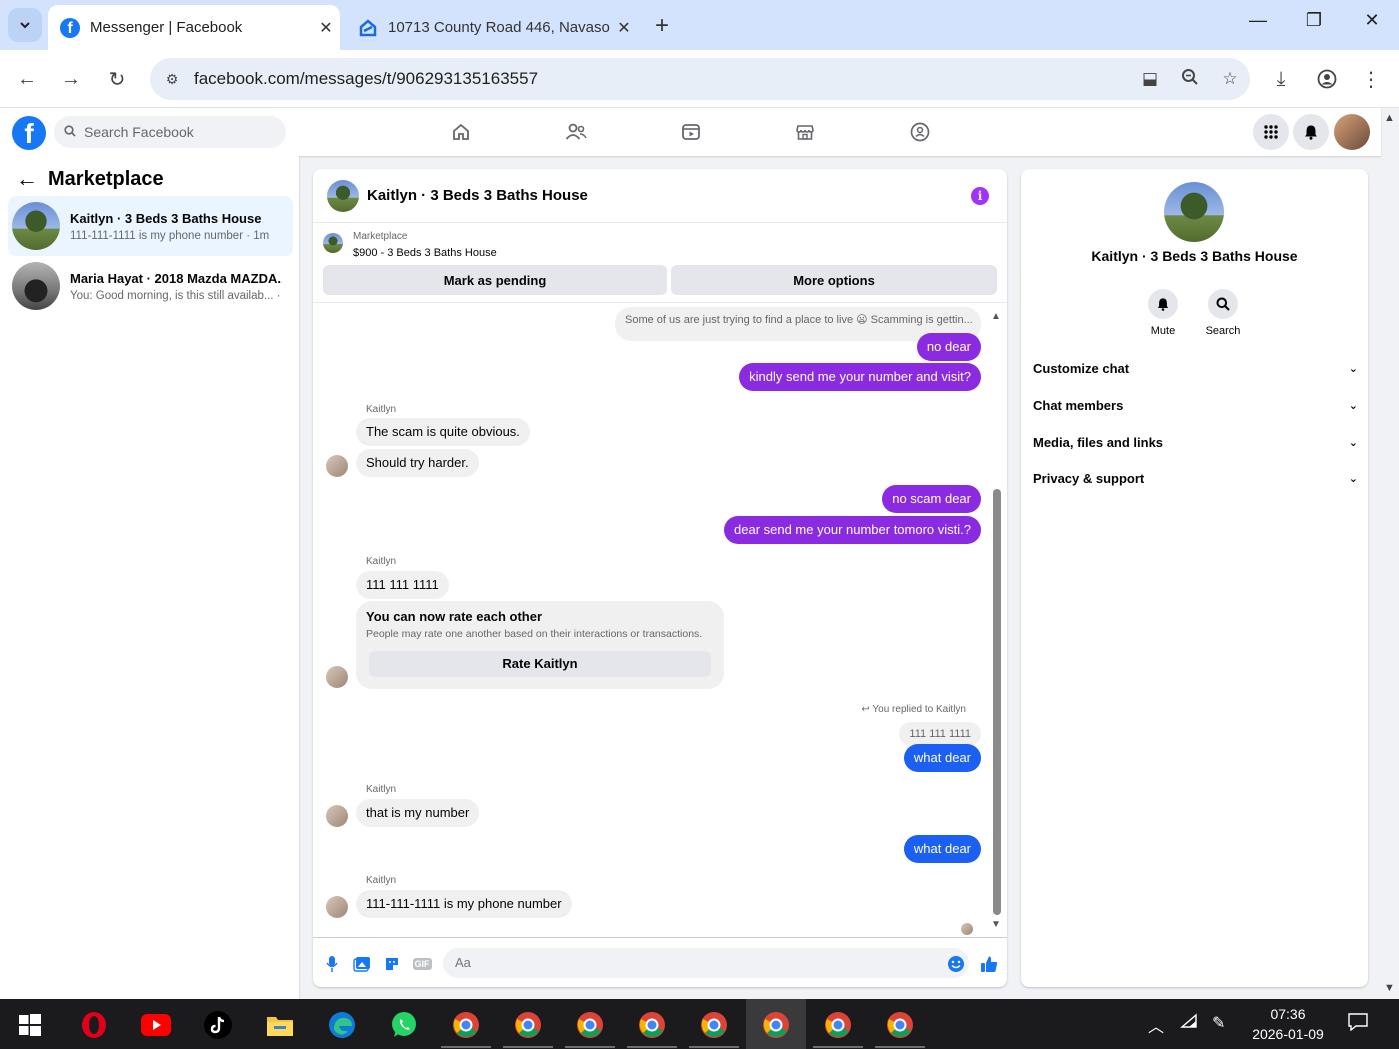 This screenshot has width=1399, height=1049. Describe the element at coordinates (27, 79) in the screenshot. I see `back-button: ←` at that location.